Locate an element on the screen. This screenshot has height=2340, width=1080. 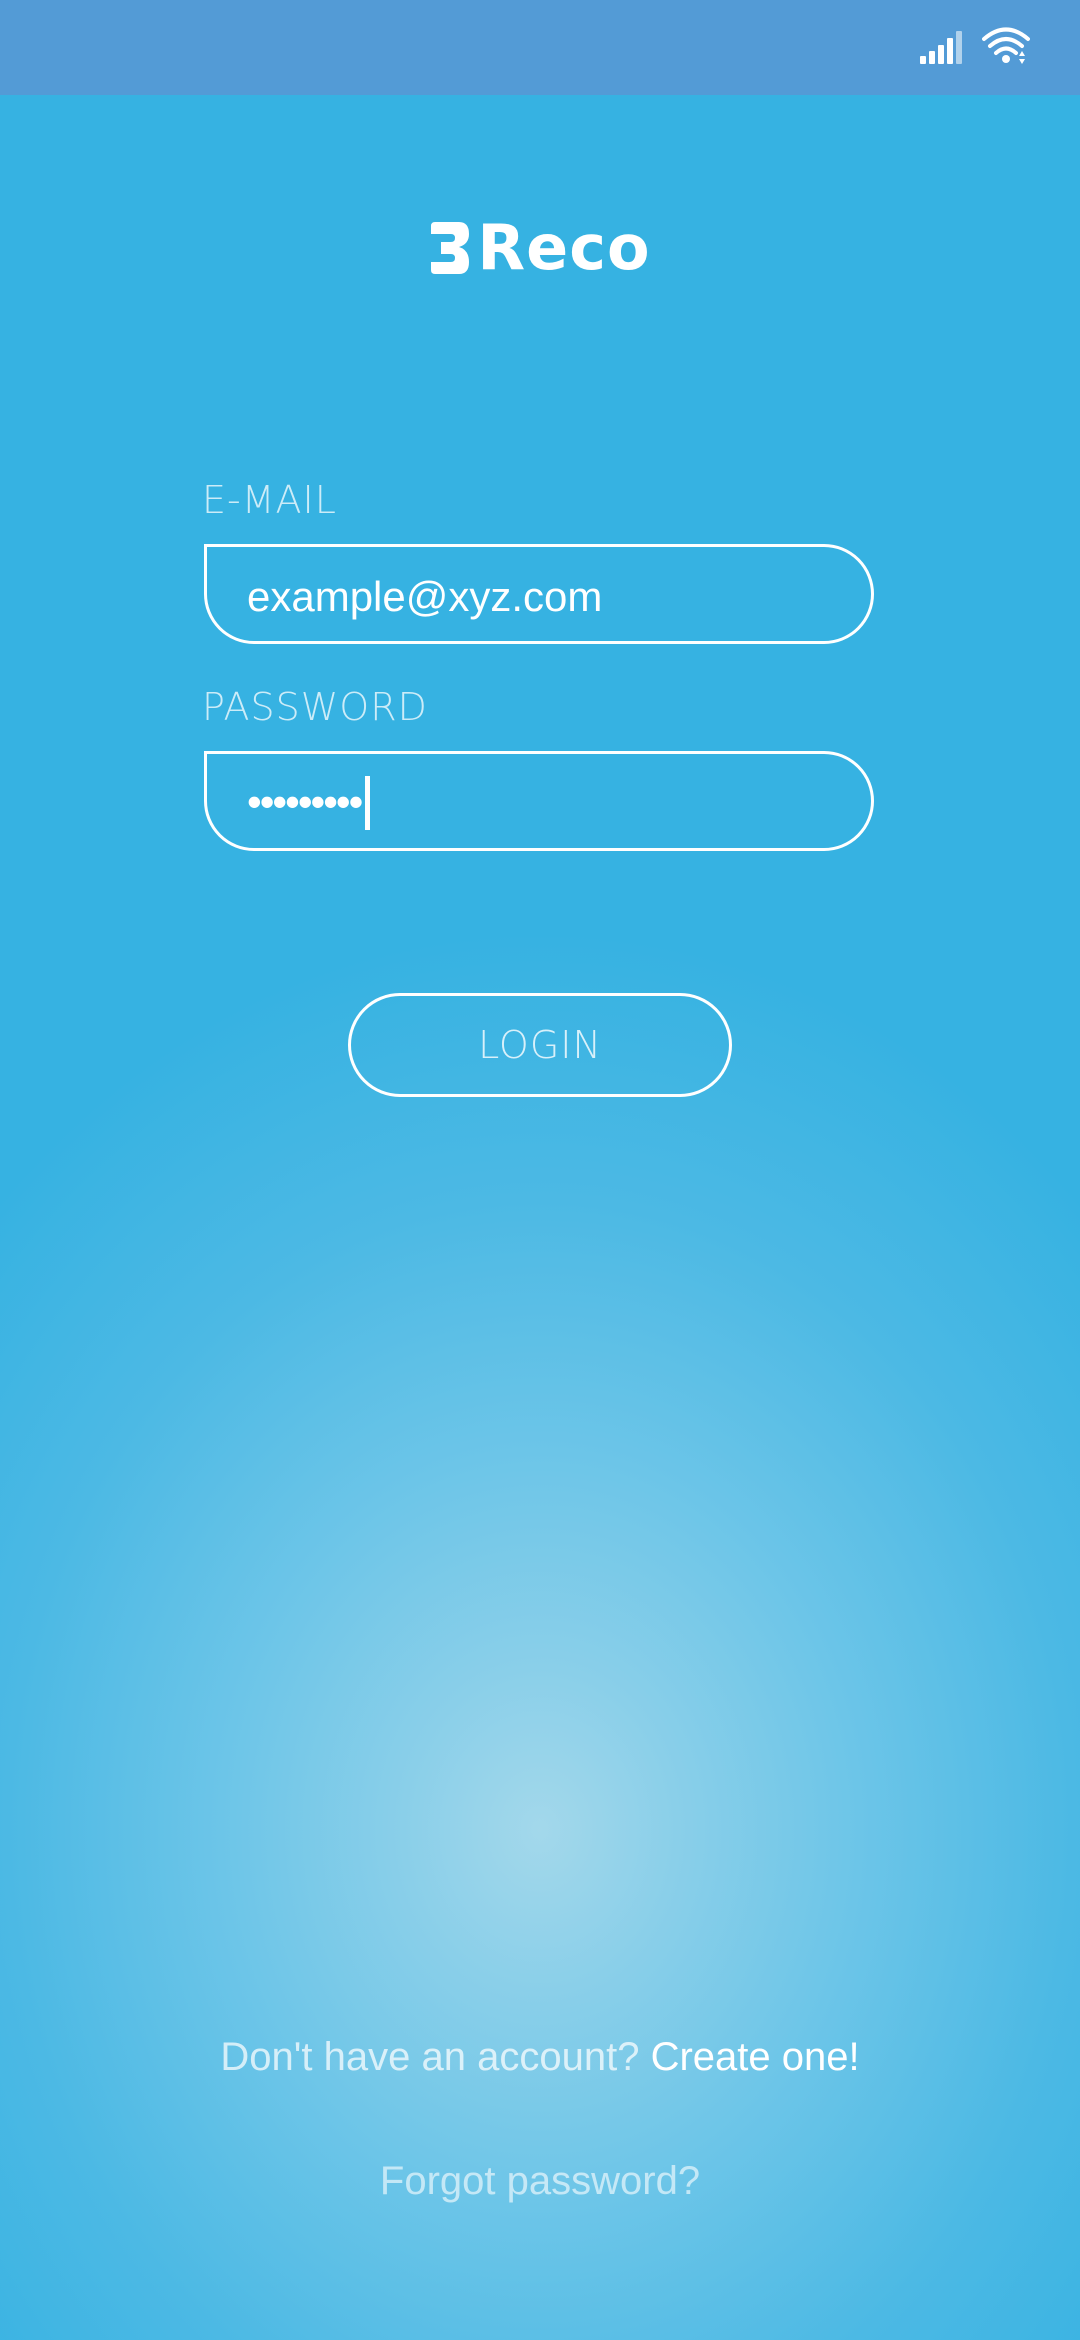
app-logo: Reco is located at coordinates (540, 248).